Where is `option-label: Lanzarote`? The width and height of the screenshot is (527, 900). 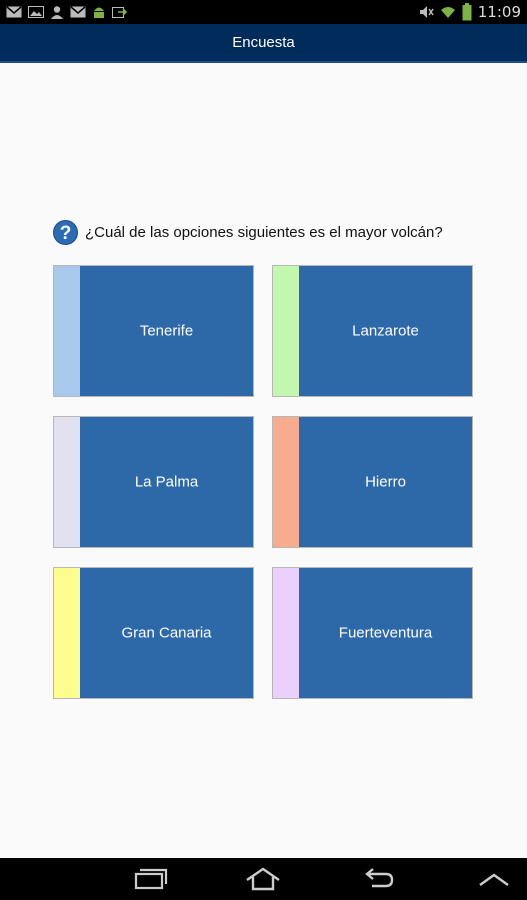 option-label: Lanzarote is located at coordinates (385, 331).